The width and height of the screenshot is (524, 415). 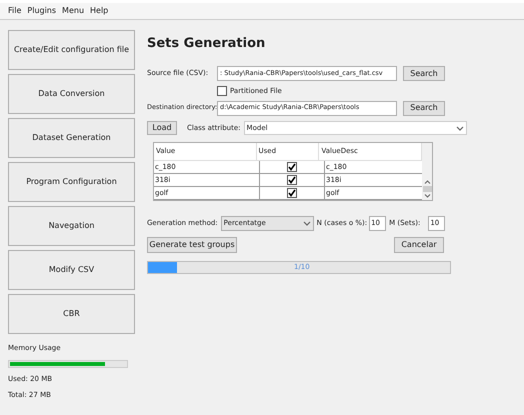 I want to click on sidebar-button: Navegation, so click(x=71, y=226).